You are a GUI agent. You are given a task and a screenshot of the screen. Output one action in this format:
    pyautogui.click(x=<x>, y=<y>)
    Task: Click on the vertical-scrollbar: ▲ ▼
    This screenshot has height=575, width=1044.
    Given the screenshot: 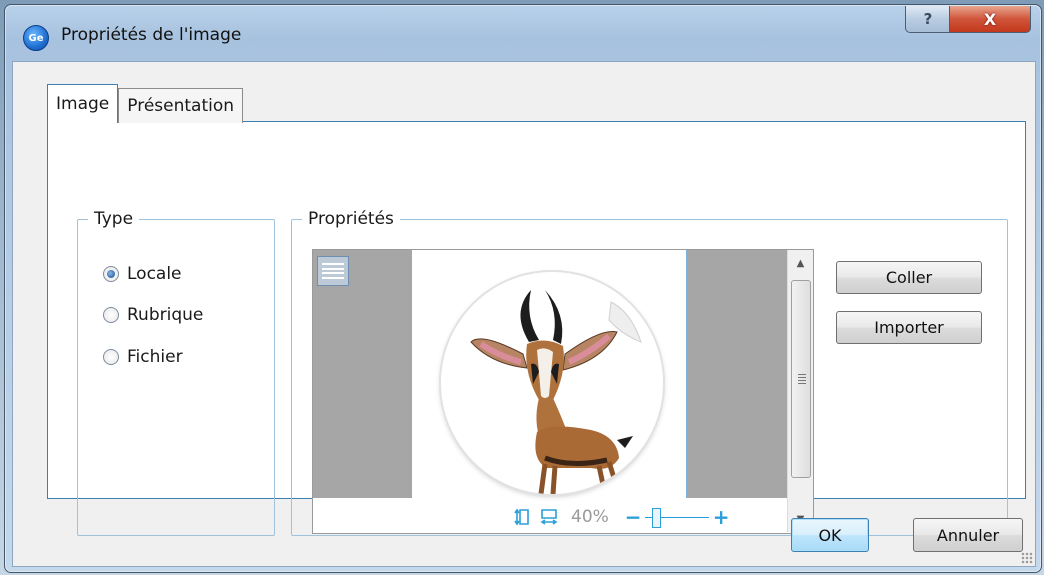 What is the action you would take?
    pyautogui.click(x=800, y=391)
    